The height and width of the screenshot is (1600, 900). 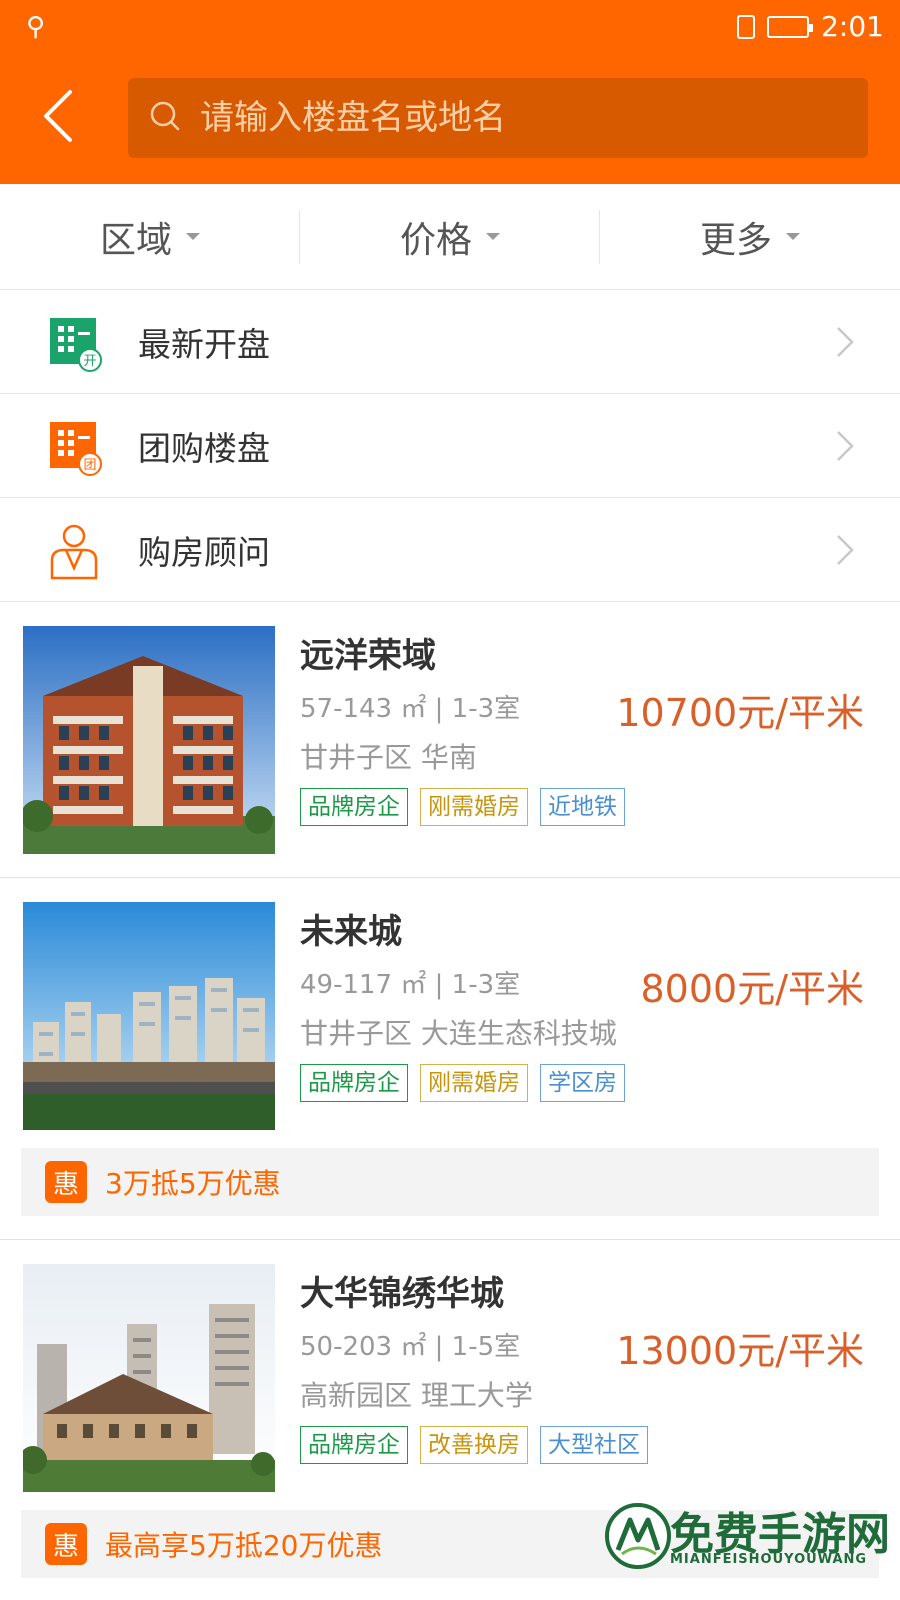 I want to click on listing-spec: 49-117 ㎡ | 1-3室, so click(x=410, y=985).